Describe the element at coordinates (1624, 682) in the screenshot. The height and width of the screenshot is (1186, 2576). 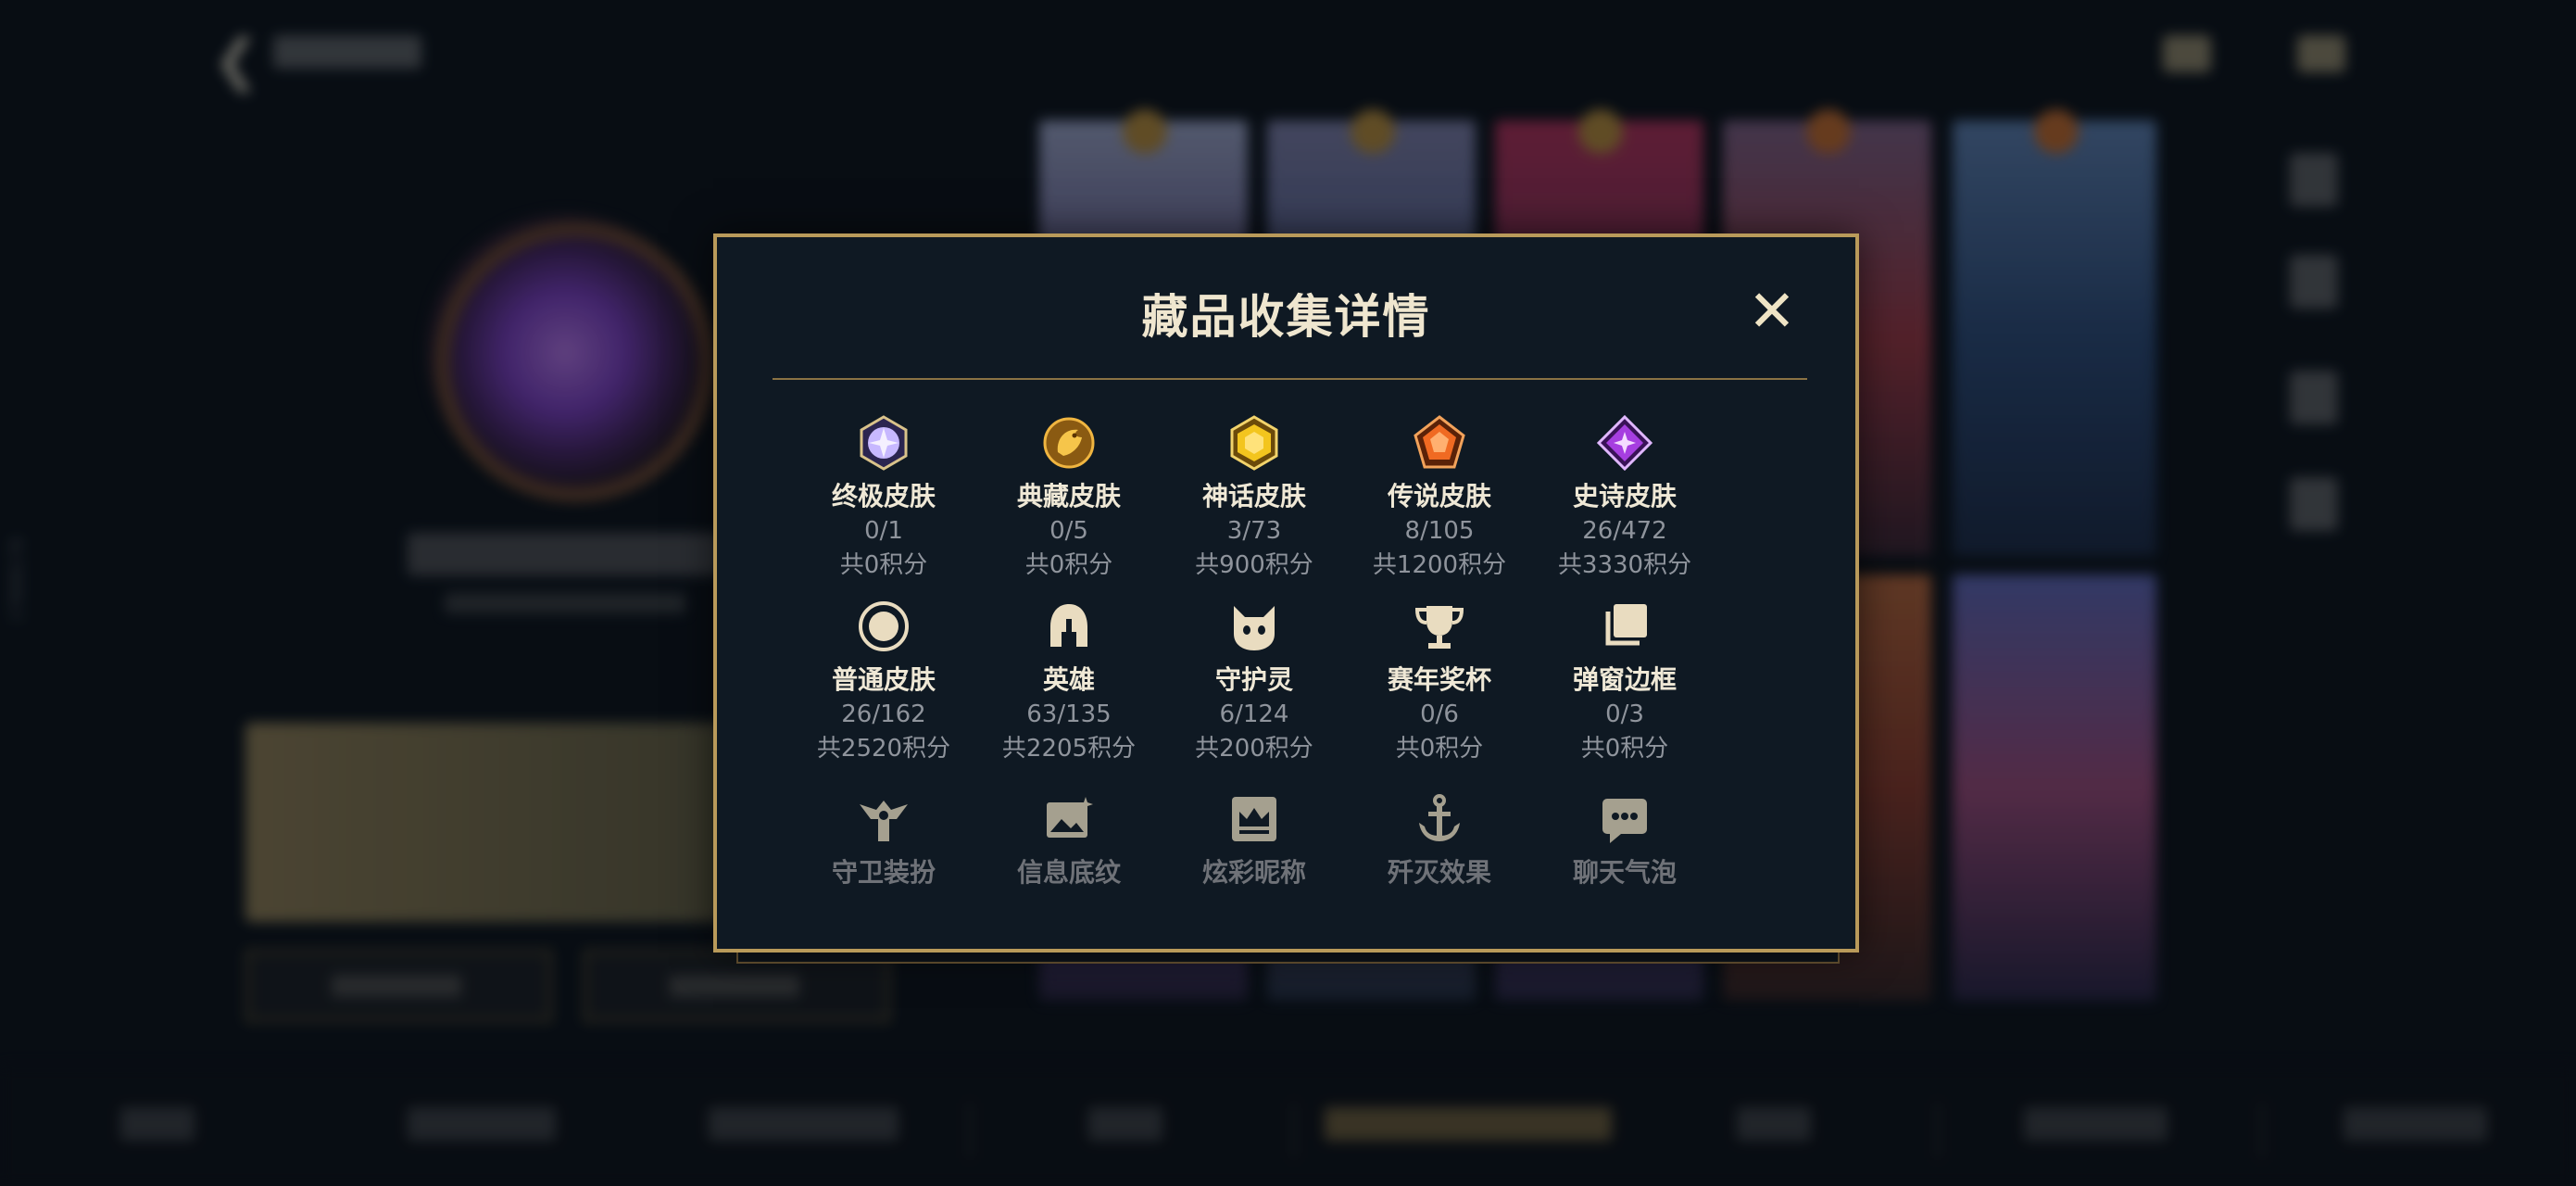
I see `collection-item-popup-frame: 弹窗边框 0/3 共0积分` at that location.